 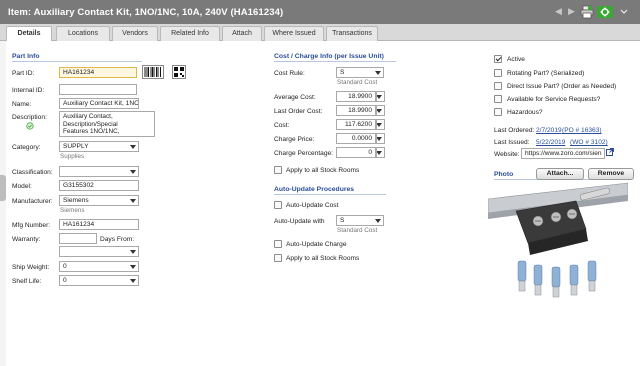 I want to click on last-ordered-po-link: (PO # 16363), so click(x=582, y=130).